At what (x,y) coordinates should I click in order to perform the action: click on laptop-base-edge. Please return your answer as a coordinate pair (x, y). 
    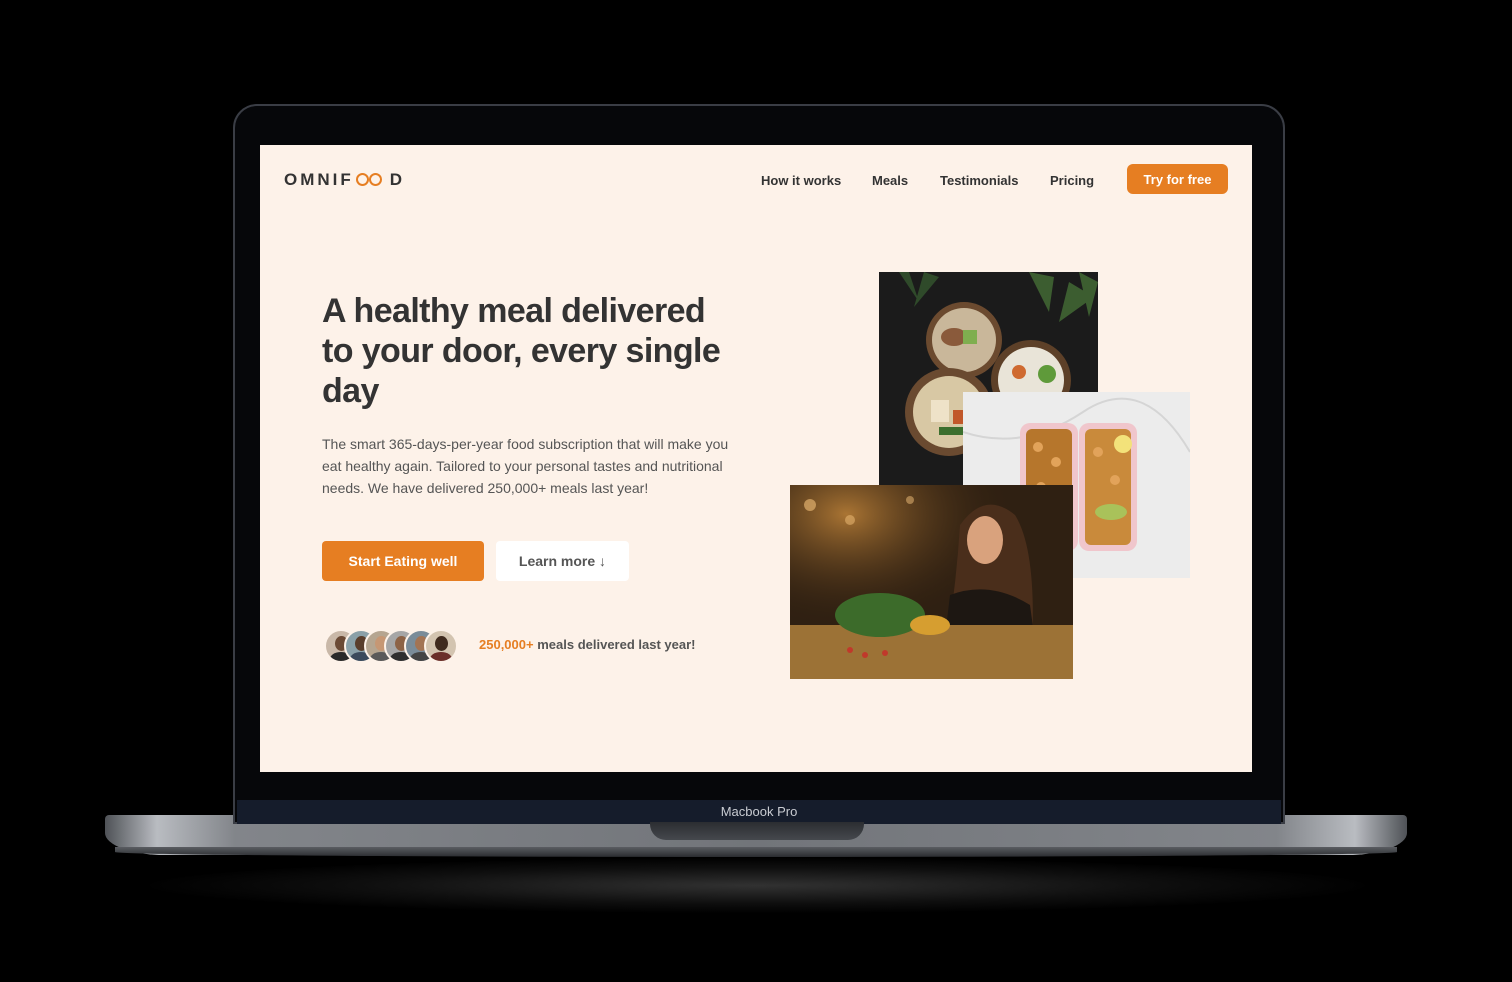
    Looking at the image, I should click on (756, 852).